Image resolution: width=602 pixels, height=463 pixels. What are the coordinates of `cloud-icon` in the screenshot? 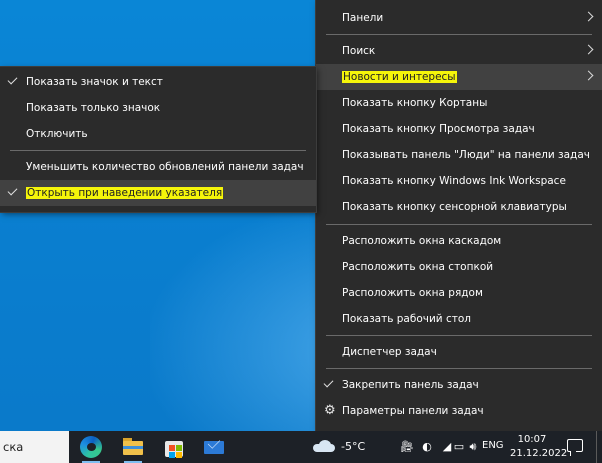 It's located at (324, 446).